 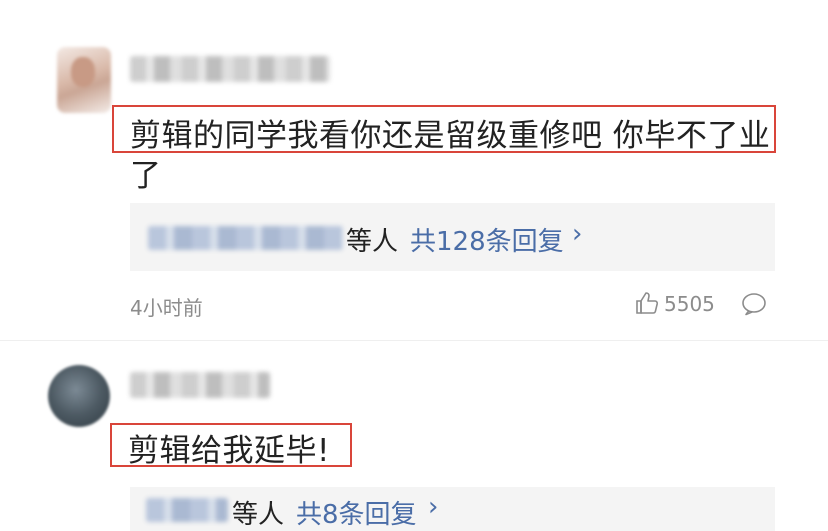 What do you see at coordinates (689, 304) in the screenshot?
I see `like-count: 5505` at bounding box center [689, 304].